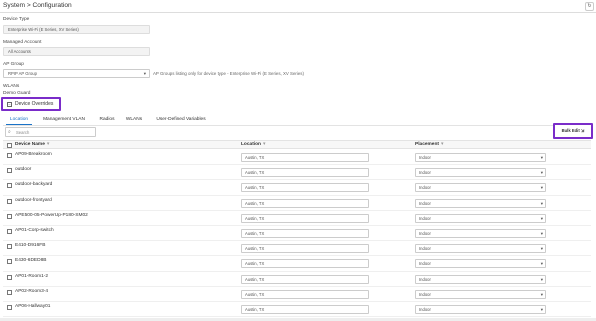  I want to click on device-name: E410-D916FB, so click(30, 246).